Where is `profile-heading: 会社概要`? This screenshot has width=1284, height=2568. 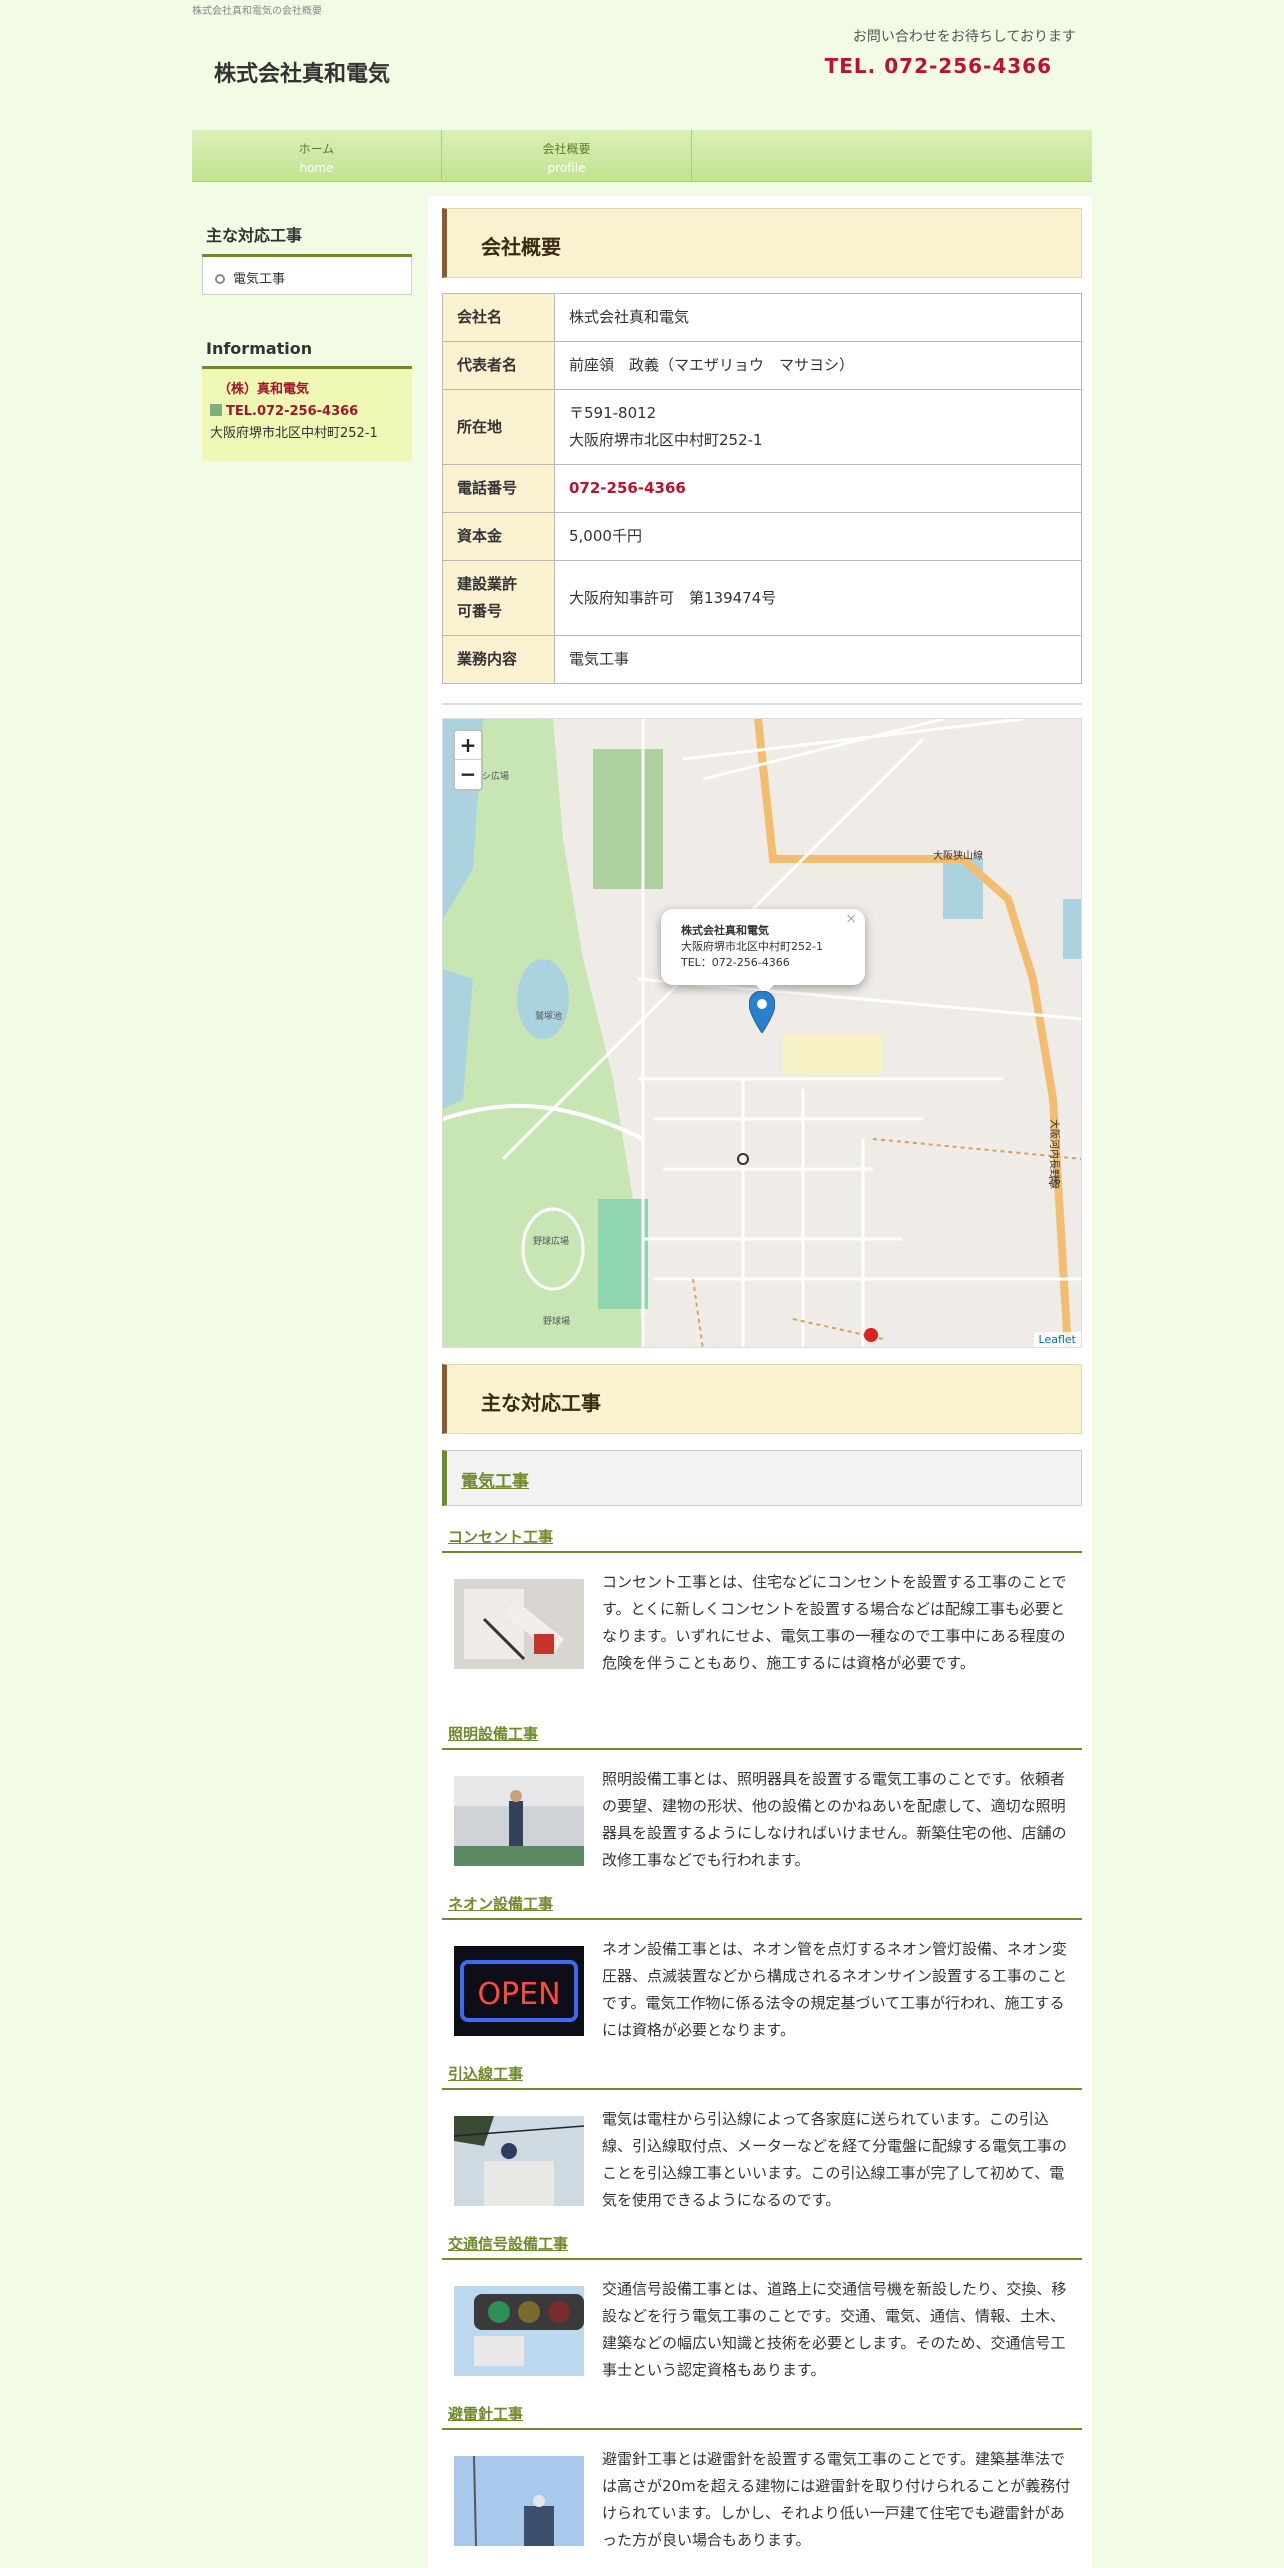
profile-heading: 会社概要 is located at coordinates (762, 243).